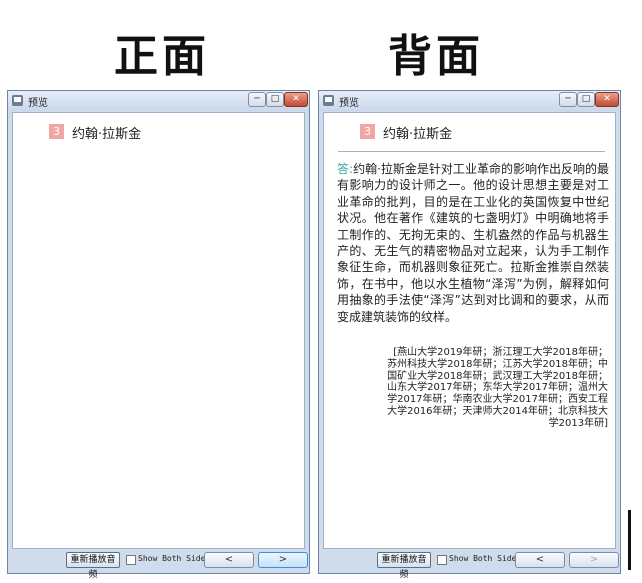 This screenshot has height=583, width=642. What do you see at coordinates (436, 56) in the screenshot?
I see `back-heading: 背面` at bounding box center [436, 56].